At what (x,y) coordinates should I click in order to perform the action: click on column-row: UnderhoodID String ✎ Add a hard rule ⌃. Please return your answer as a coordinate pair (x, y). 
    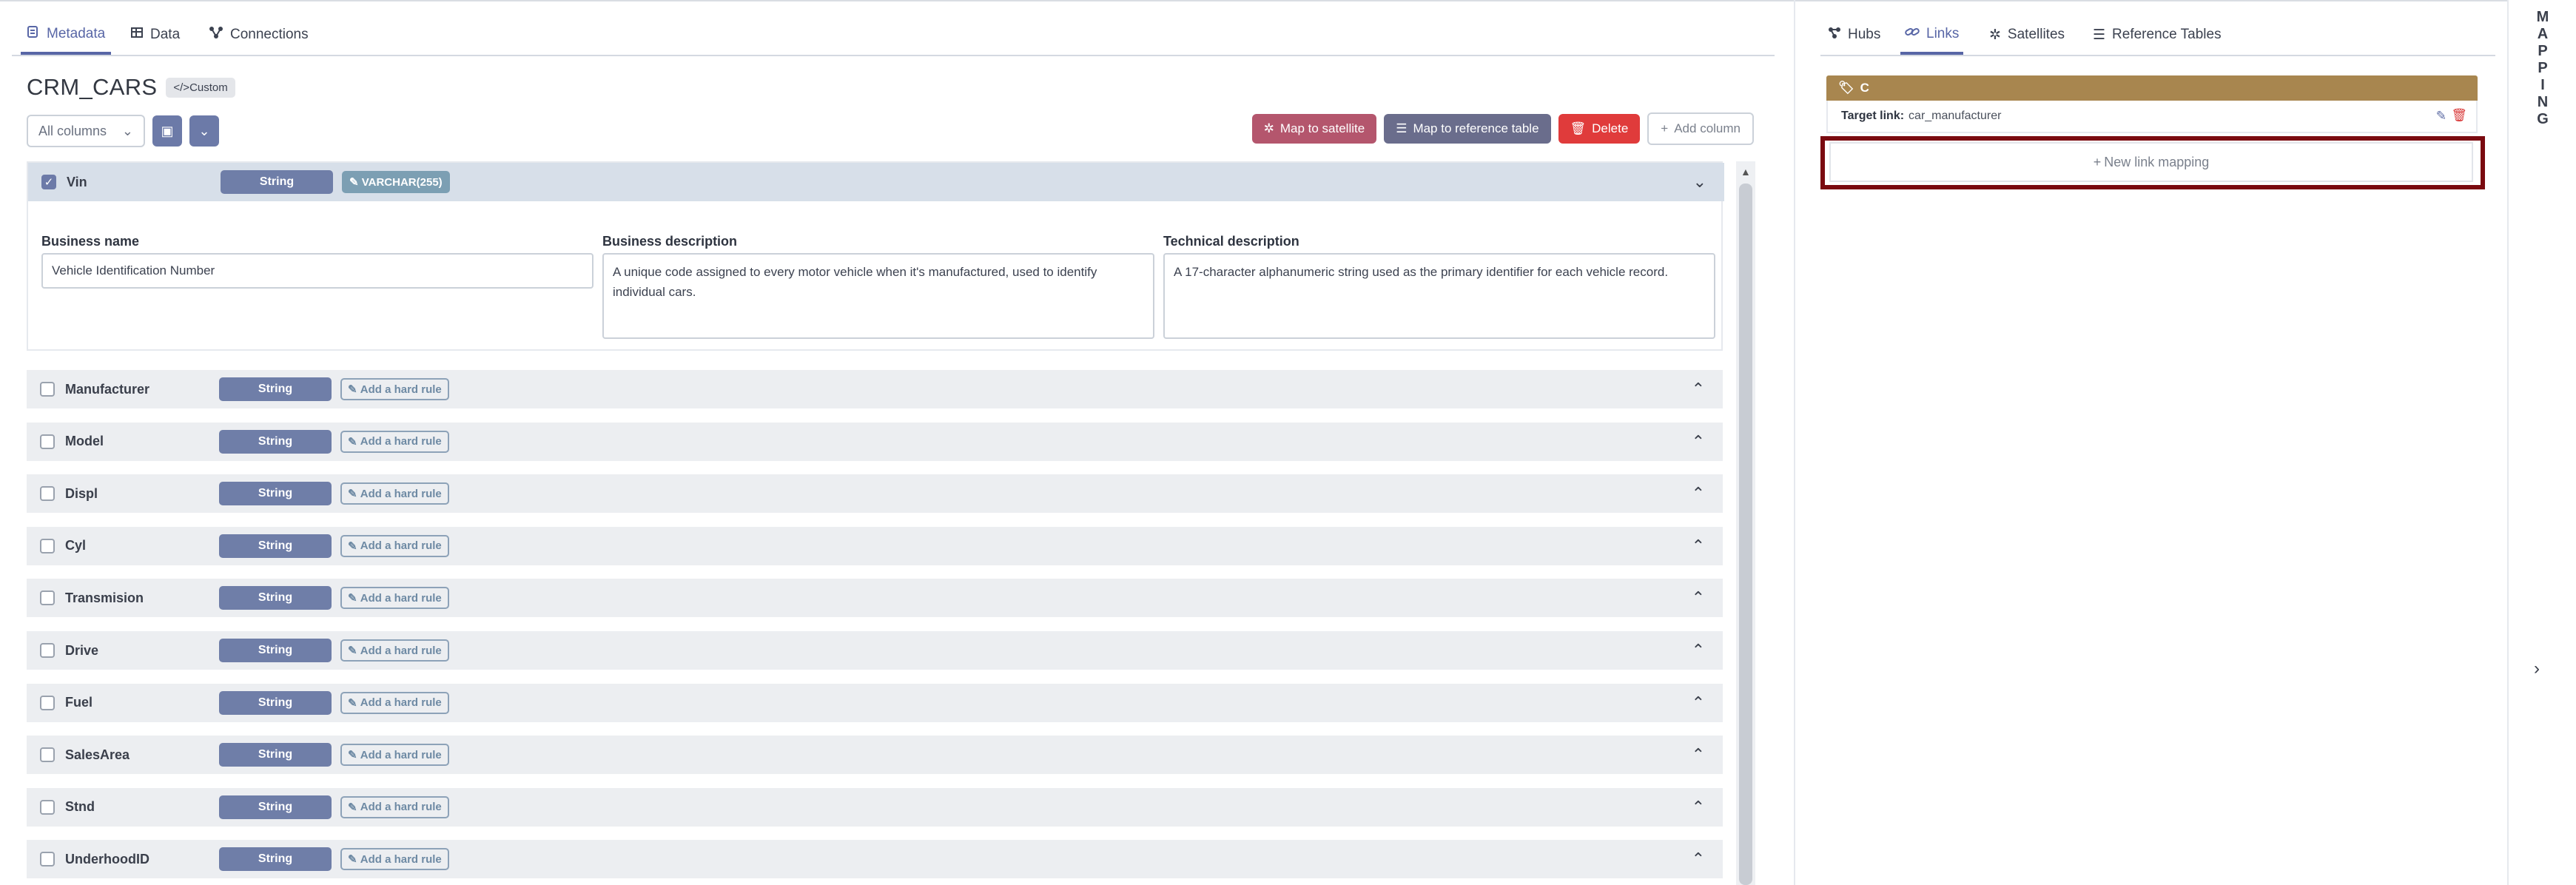
    Looking at the image, I should click on (875, 859).